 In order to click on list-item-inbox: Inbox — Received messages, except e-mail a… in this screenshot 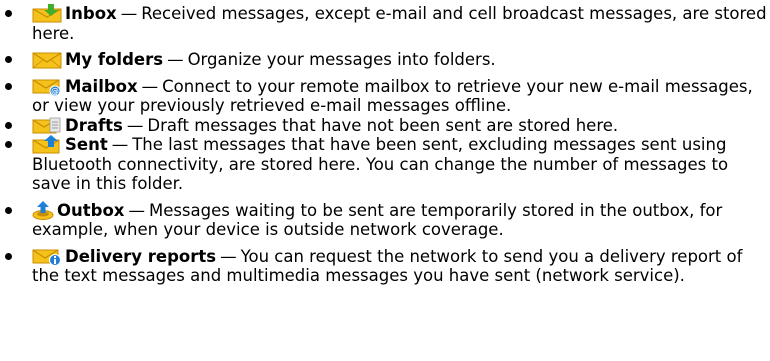, I will do `click(385, 23)`.